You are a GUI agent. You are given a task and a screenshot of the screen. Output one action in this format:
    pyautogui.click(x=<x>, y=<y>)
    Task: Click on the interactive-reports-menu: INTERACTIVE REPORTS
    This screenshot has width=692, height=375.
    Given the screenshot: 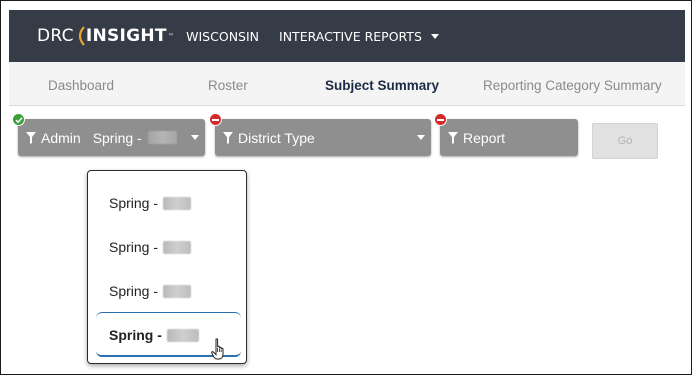 What is the action you would take?
    pyautogui.click(x=359, y=36)
    